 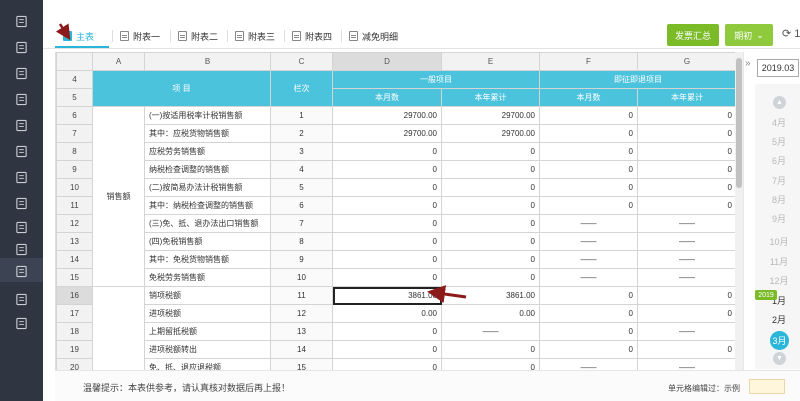 What do you see at coordinates (21, 151) in the screenshot?
I see `calendar-icon` at bounding box center [21, 151].